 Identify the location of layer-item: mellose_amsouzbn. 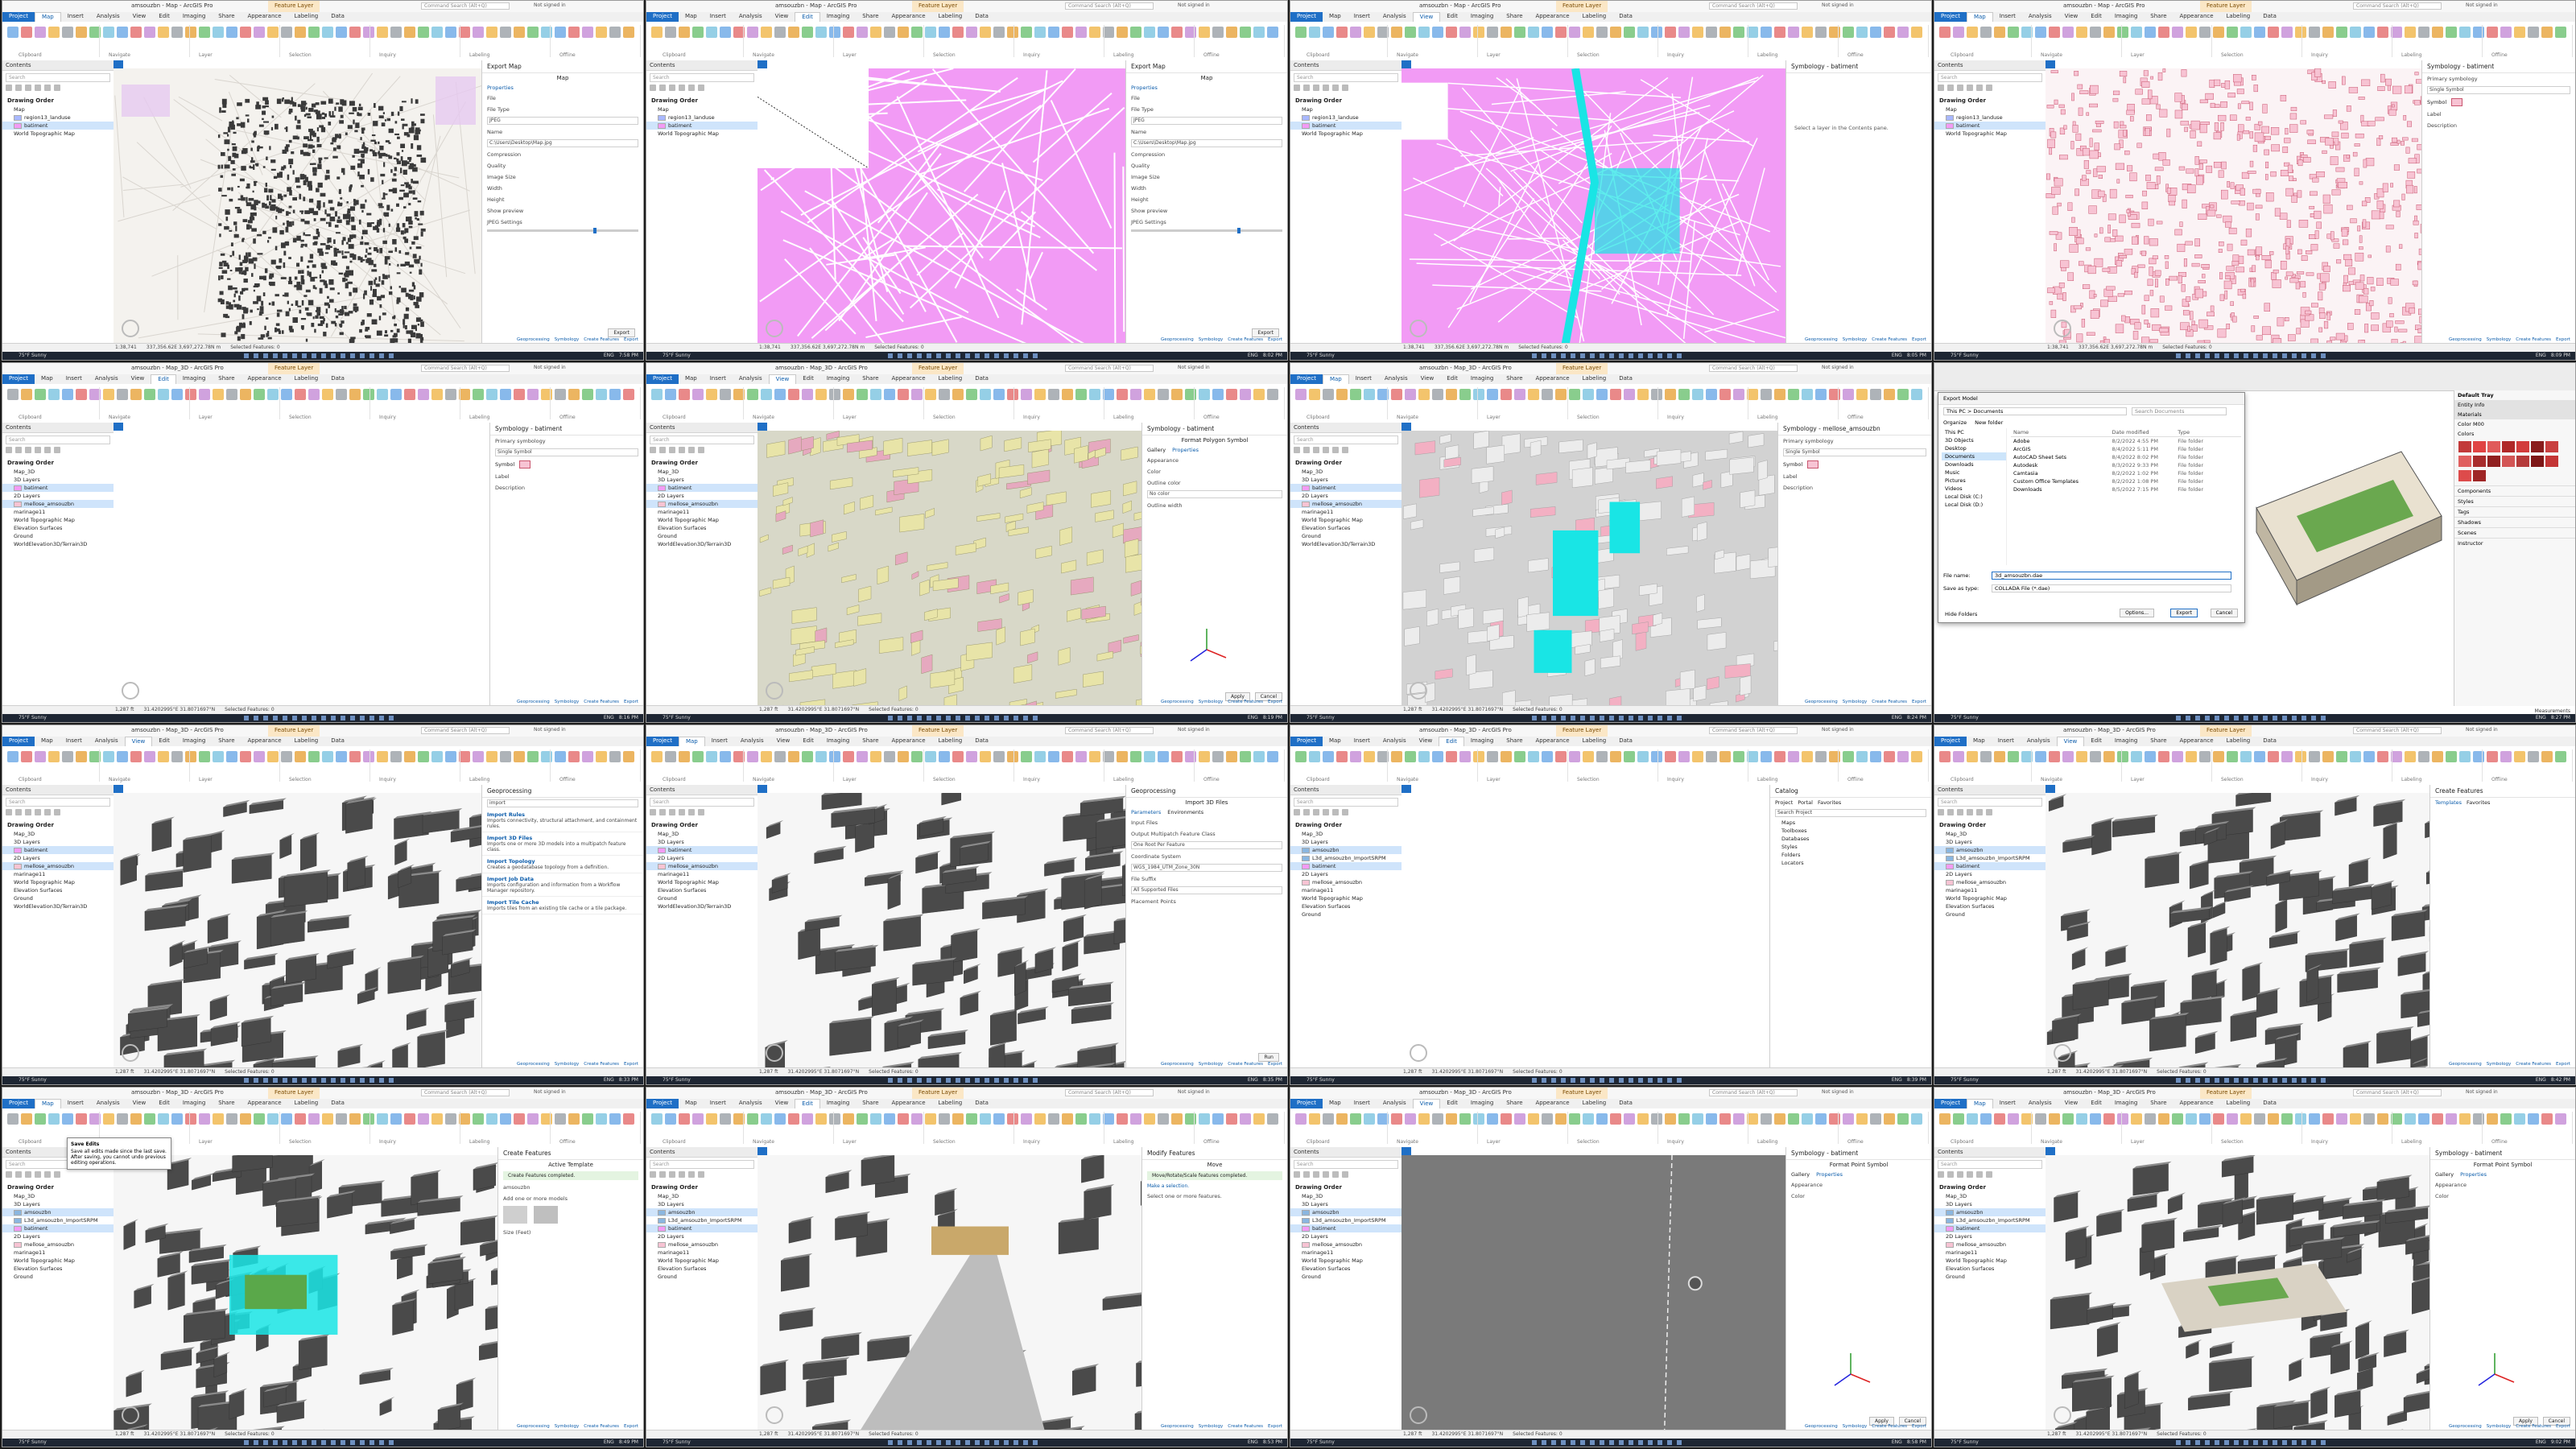
(58, 866).